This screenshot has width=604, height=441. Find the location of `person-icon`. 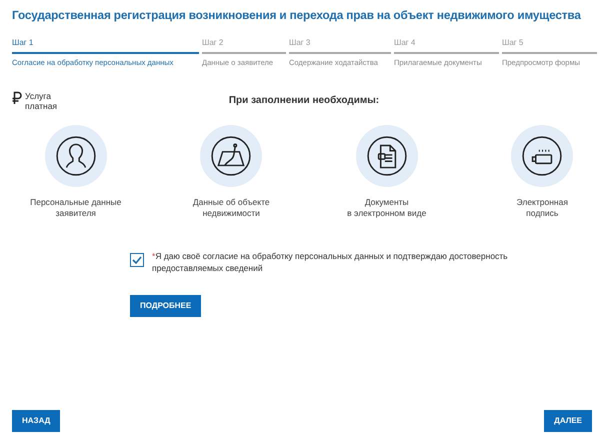

person-icon is located at coordinates (75, 155).